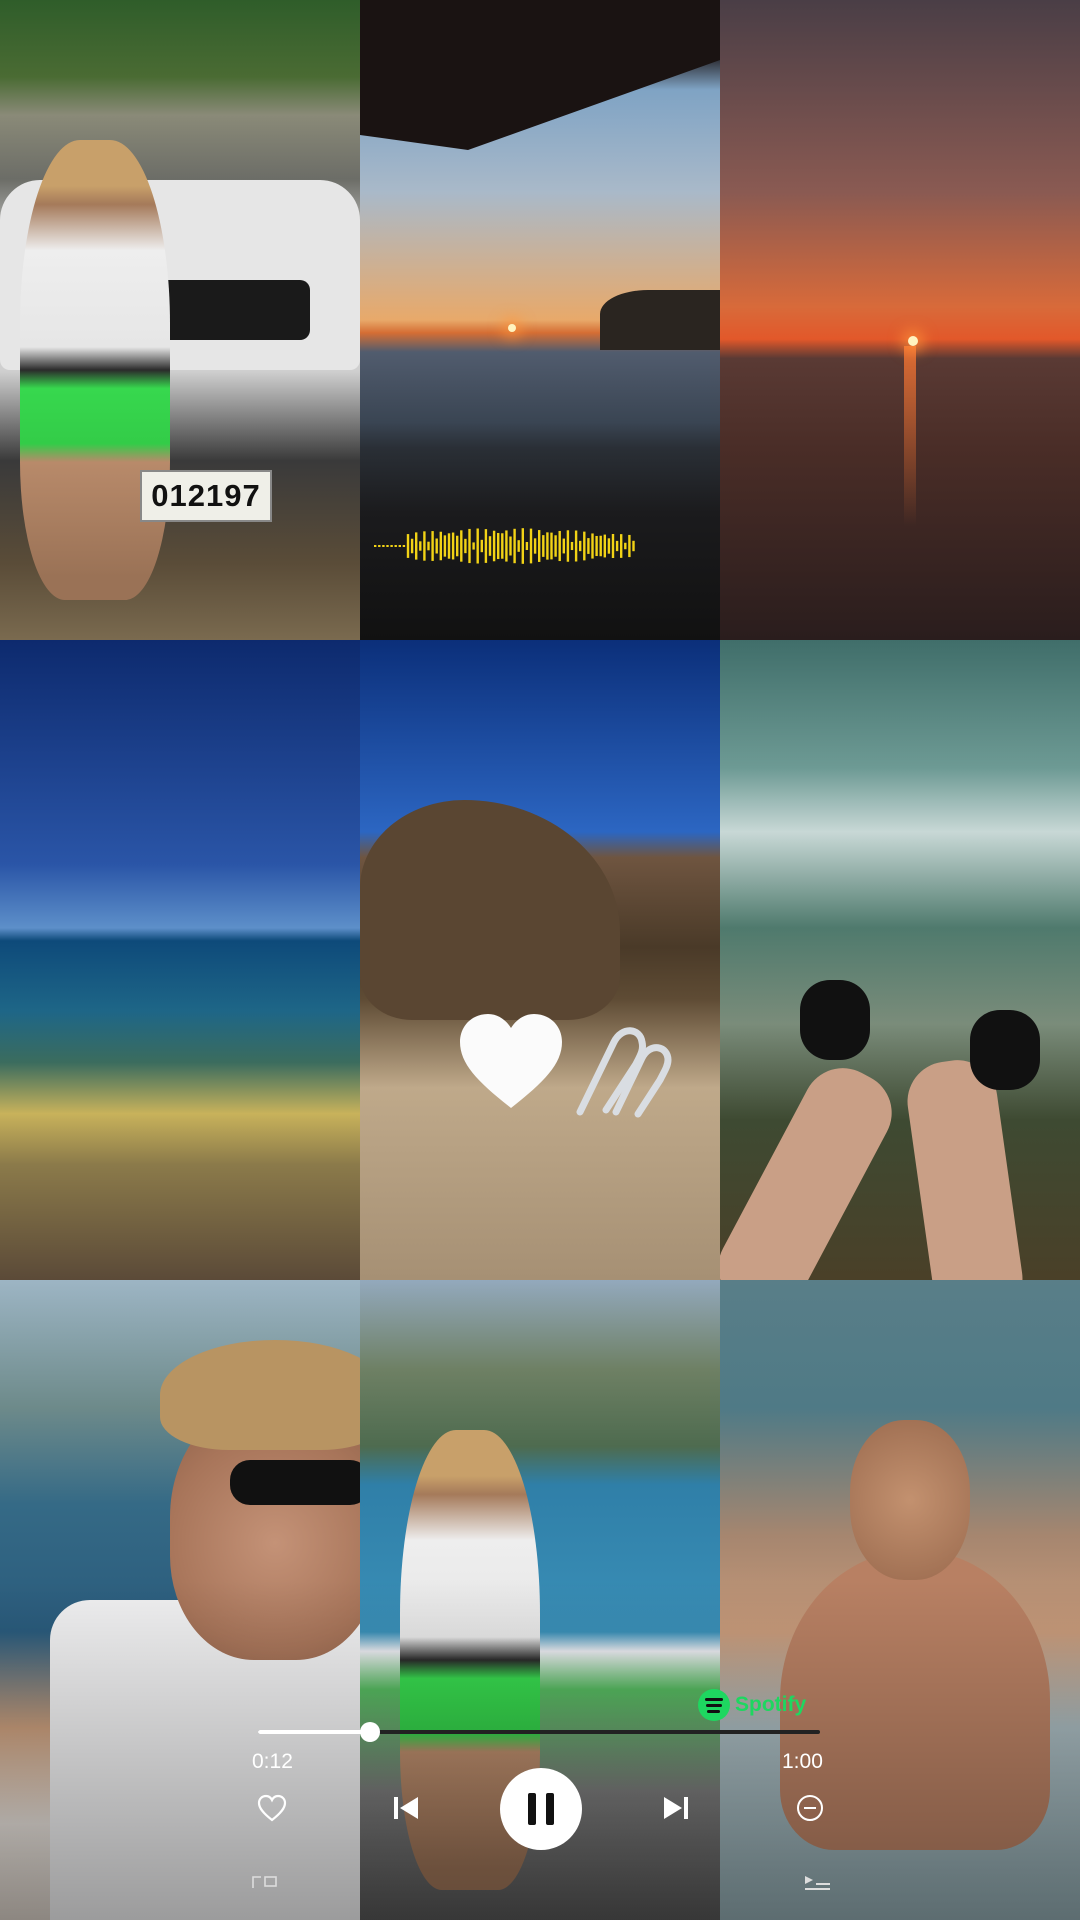 This screenshot has height=1920, width=1080. What do you see at coordinates (540, 75) in the screenshot?
I see `roof-overhang` at bounding box center [540, 75].